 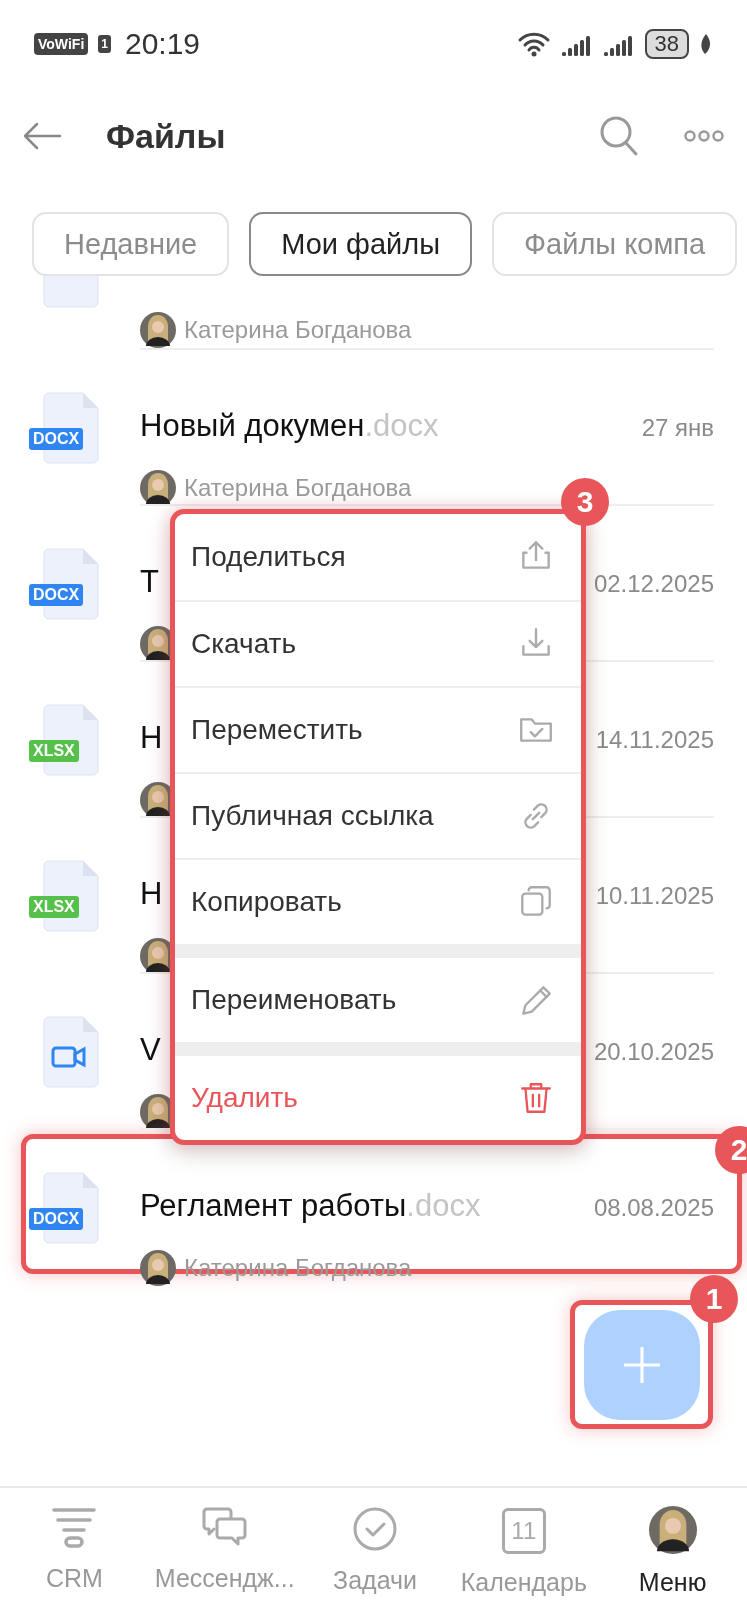 I want to click on file-name: V, so click(x=150, y=1050).